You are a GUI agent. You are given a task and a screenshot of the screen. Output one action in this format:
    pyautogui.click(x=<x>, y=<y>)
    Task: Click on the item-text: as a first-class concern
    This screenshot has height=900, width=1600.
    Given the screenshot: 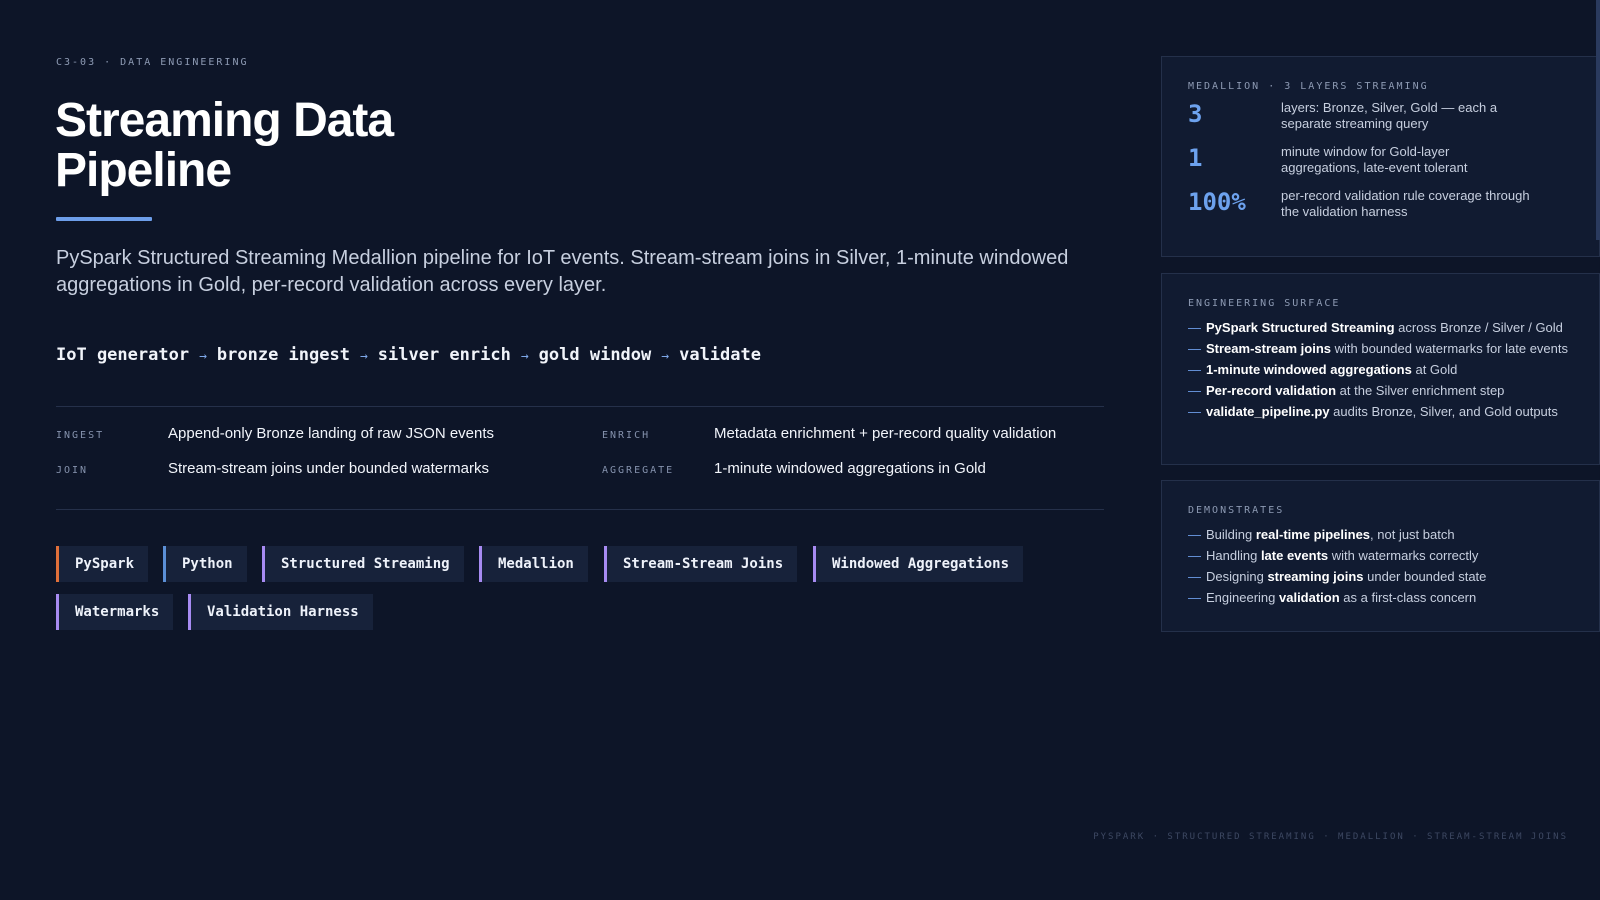 What is the action you would take?
    pyautogui.click(x=1408, y=597)
    